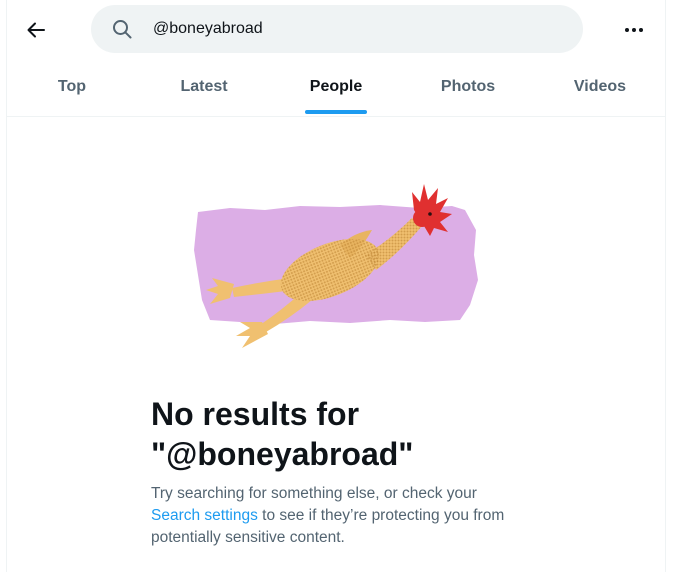  I want to click on tab-label: Videos, so click(600, 86).